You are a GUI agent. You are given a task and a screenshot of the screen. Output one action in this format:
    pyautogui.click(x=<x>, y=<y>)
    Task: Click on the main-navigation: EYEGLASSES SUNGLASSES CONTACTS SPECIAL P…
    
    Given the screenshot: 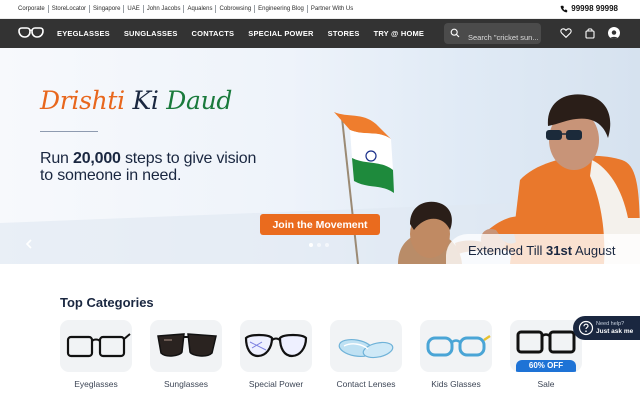 What is the action you would take?
    pyautogui.click(x=320, y=33)
    